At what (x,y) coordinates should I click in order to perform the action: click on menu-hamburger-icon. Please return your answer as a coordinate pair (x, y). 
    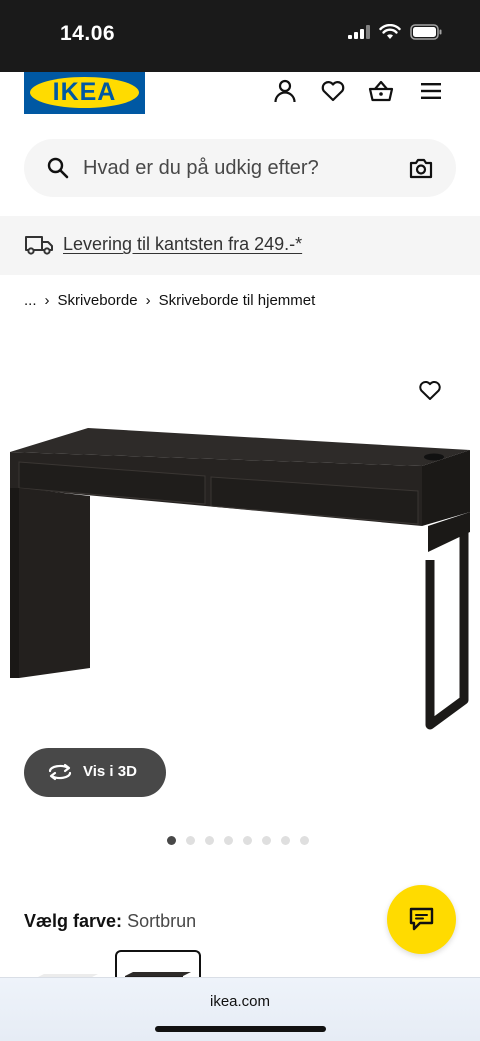
    Looking at the image, I should click on (431, 91).